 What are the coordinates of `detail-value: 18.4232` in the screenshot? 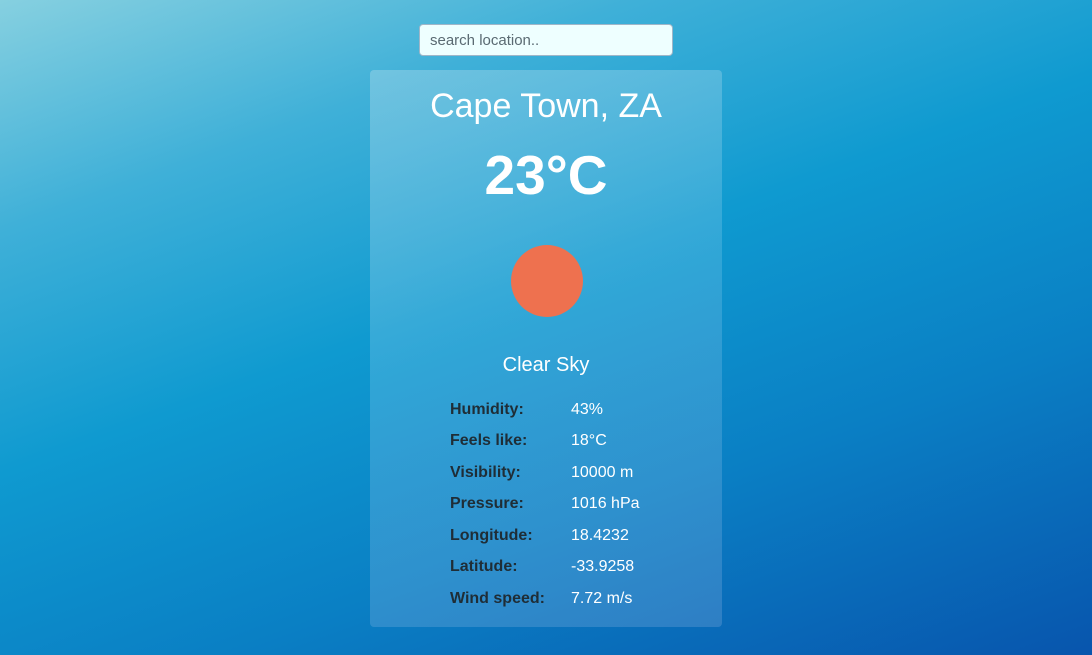 It's located at (600, 535).